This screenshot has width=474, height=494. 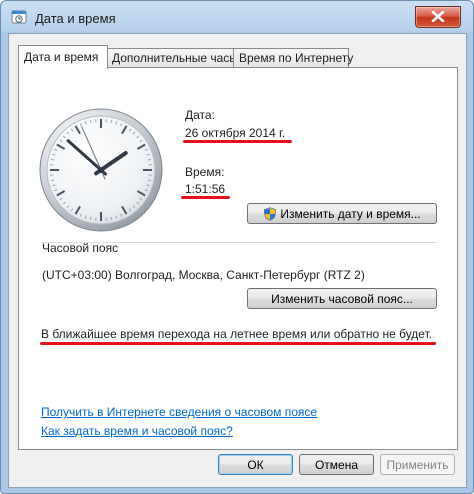 I want to click on clock-center-pin, so click(x=101, y=170).